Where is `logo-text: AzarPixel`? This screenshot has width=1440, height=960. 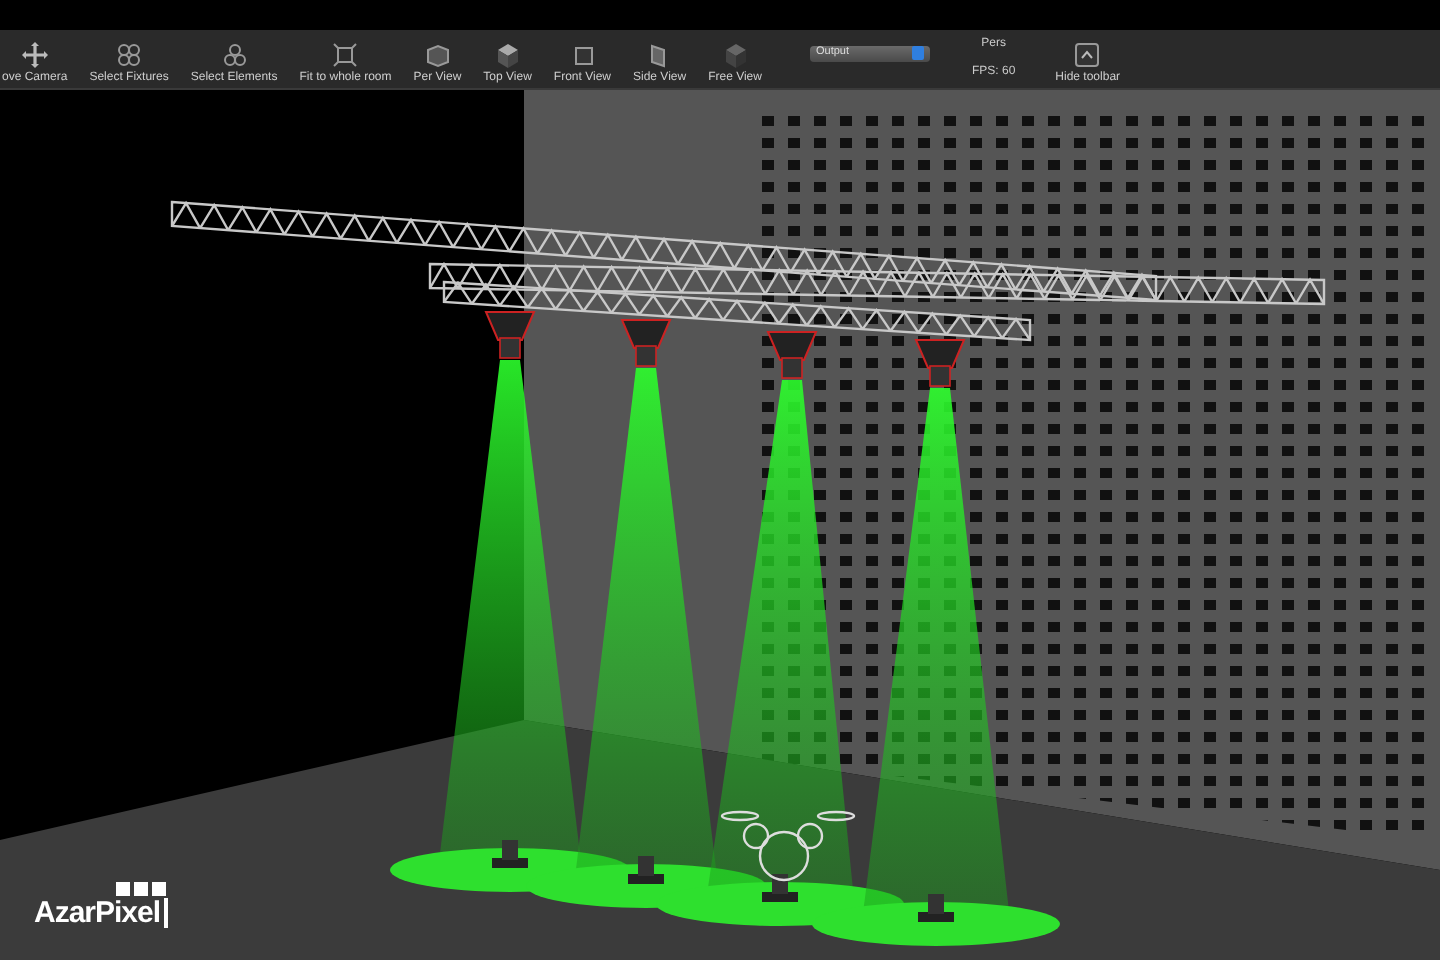
logo-text: AzarPixel is located at coordinates (101, 913).